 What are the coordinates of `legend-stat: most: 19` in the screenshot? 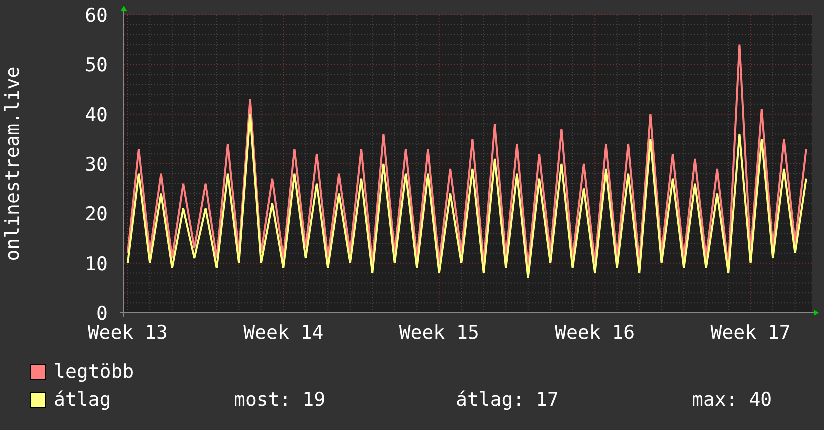 It's located at (280, 400).